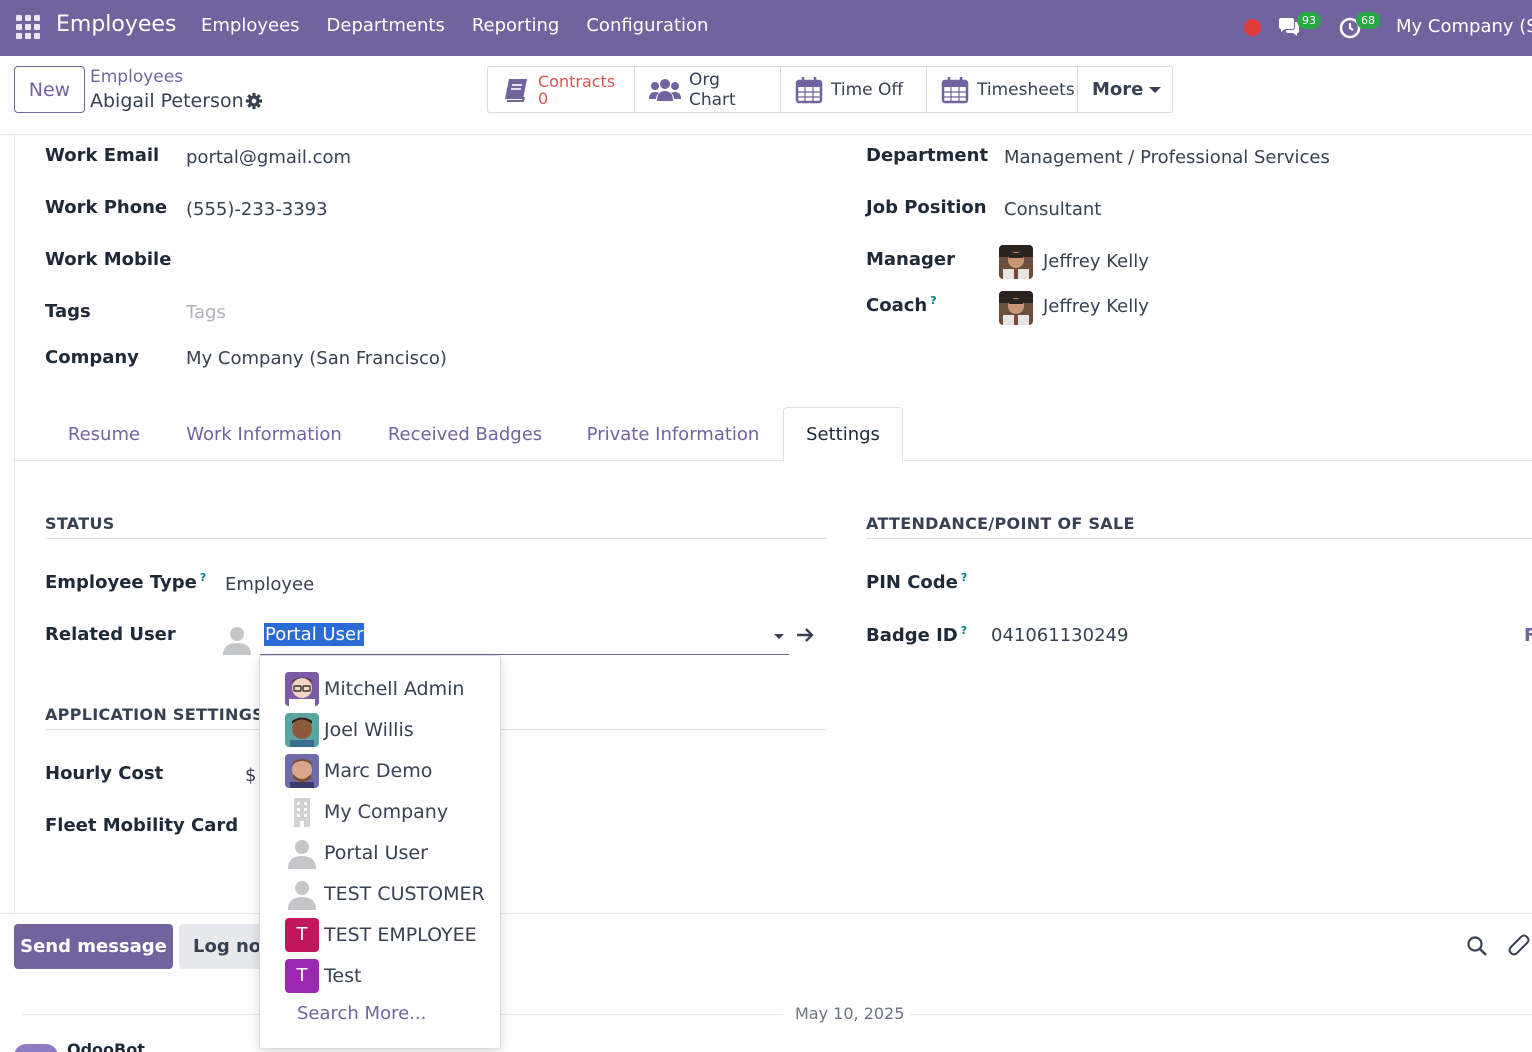  What do you see at coordinates (110, 634) in the screenshot?
I see `related-user-label: Related User` at bounding box center [110, 634].